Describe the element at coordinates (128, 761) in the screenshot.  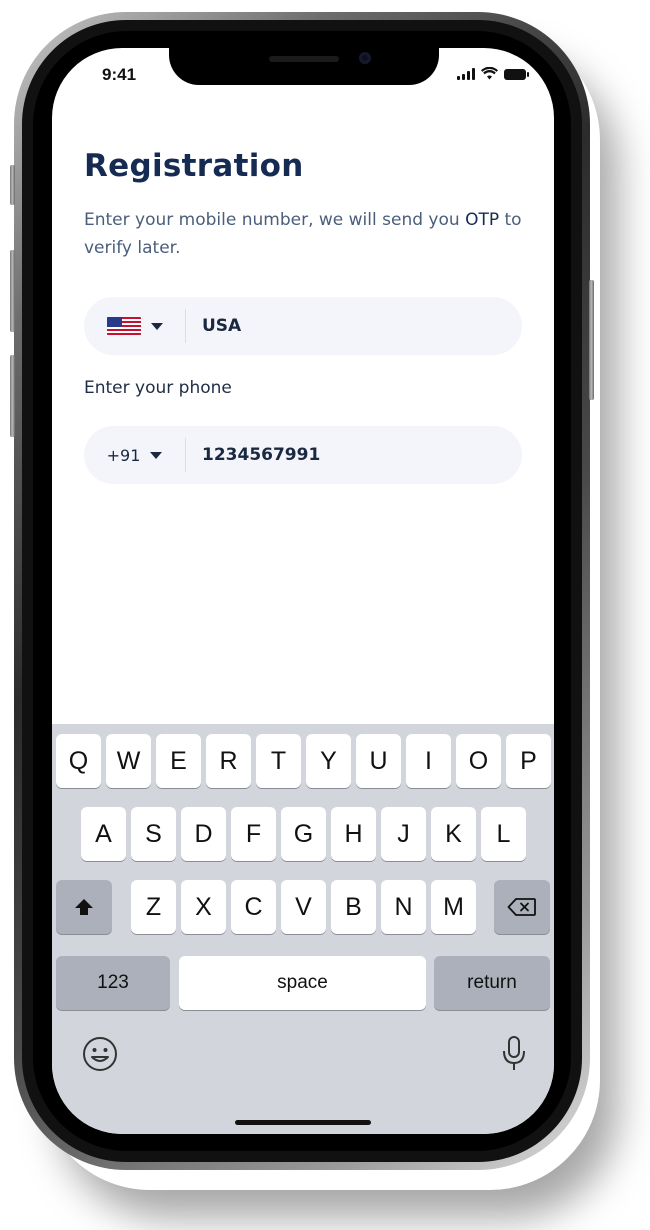
I see `key-w: W` at that location.